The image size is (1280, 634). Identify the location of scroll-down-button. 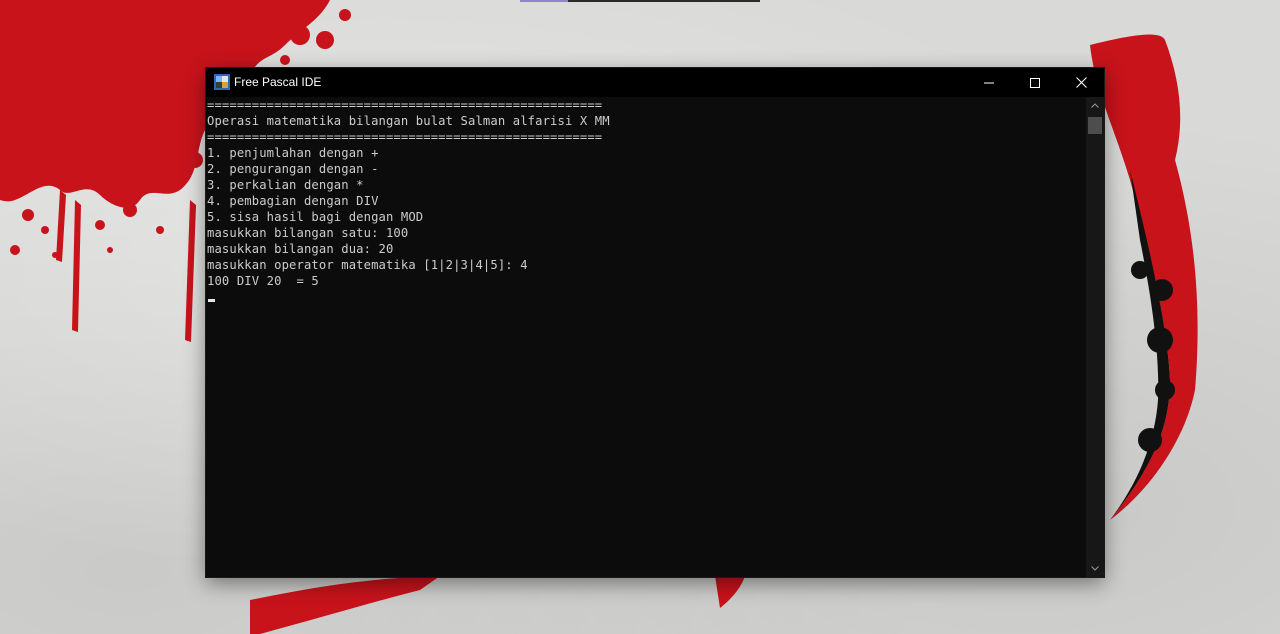
(1095, 568).